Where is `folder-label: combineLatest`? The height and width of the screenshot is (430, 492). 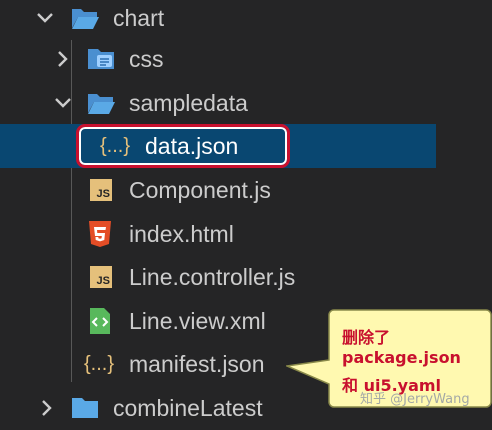
folder-label: combineLatest is located at coordinates (188, 408).